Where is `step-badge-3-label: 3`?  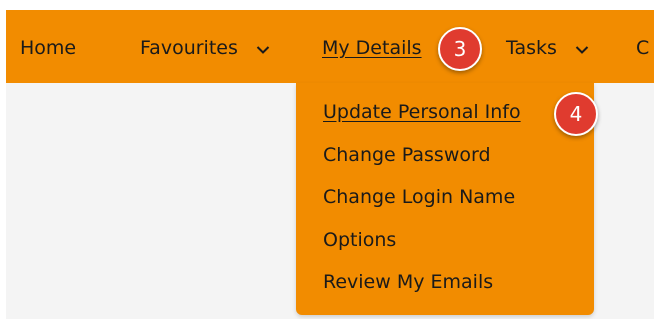 step-badge-3-label: 3 is located at coordinates (460, 49).